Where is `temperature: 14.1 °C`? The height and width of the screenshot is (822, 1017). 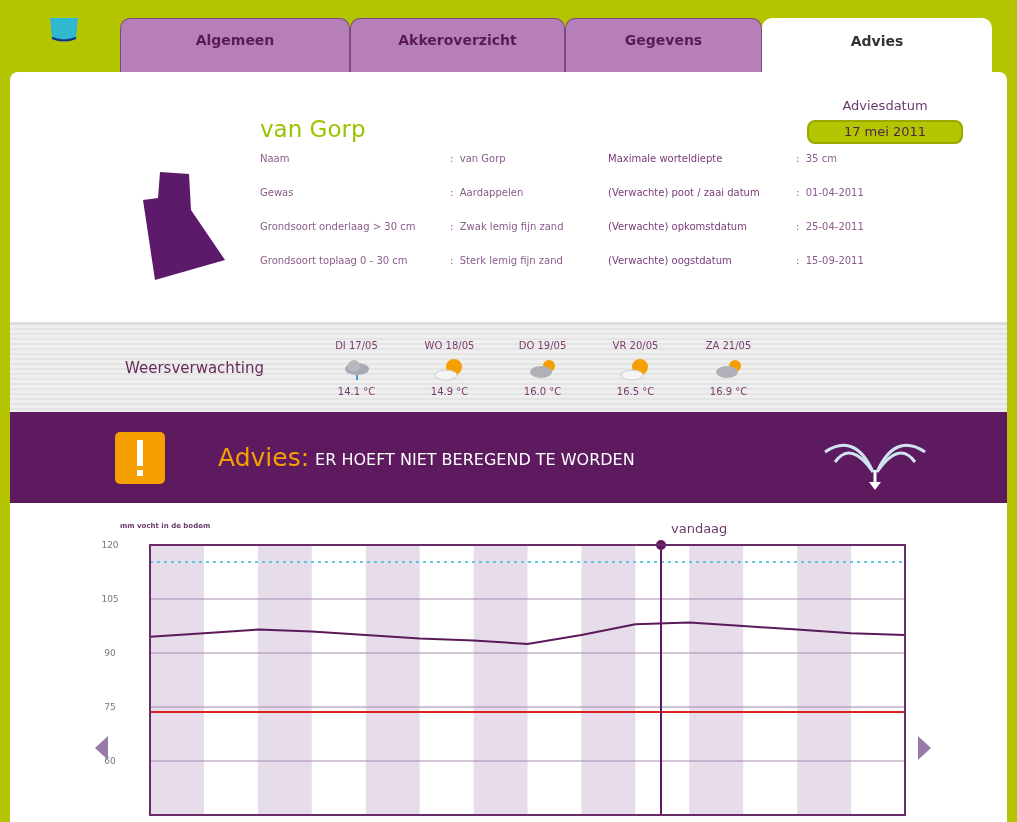 temperature: 14.1 °C is located at coordinates (356, 391).